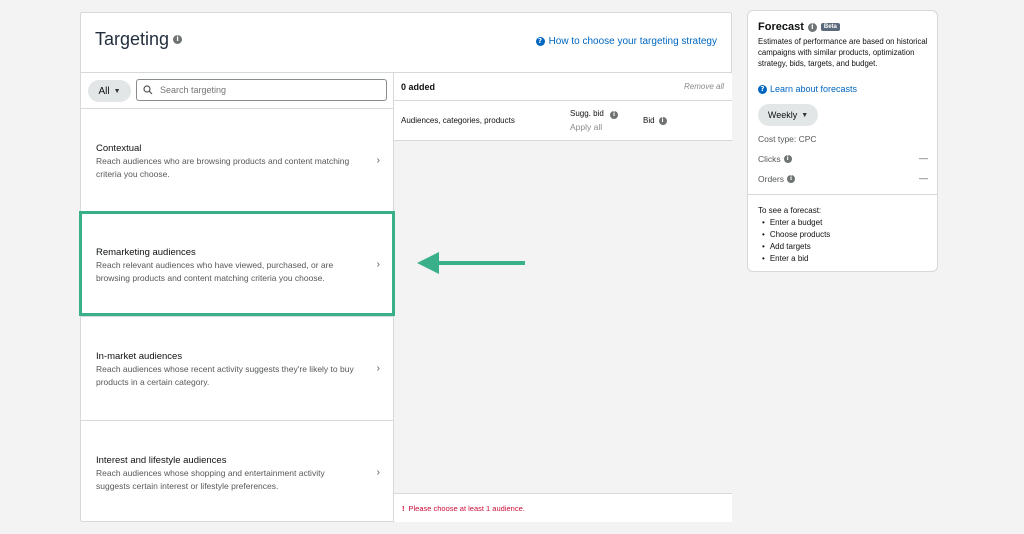  Describe the element at coordinates (587, 113) in the screenshot. I see `column-sugg-bid-label: Sugg. bid` at that location.